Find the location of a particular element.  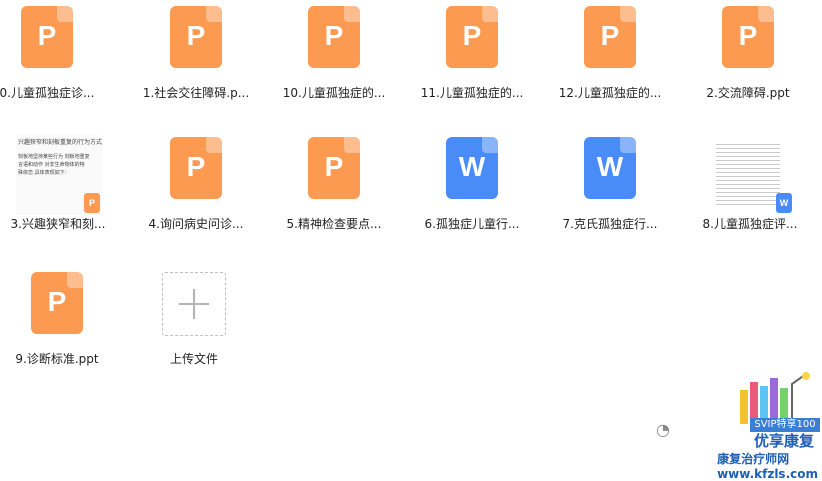

file-item: P 2.交流障碍.ppt is located at coordinates (748, 57).